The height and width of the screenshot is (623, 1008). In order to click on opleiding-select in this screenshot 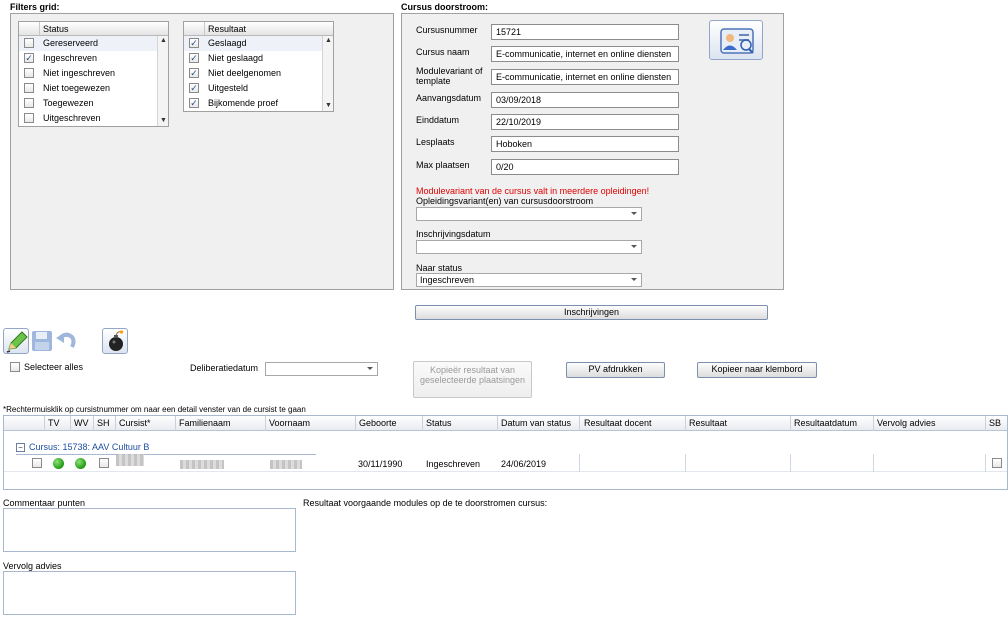, I will do `click(529, 214)`.